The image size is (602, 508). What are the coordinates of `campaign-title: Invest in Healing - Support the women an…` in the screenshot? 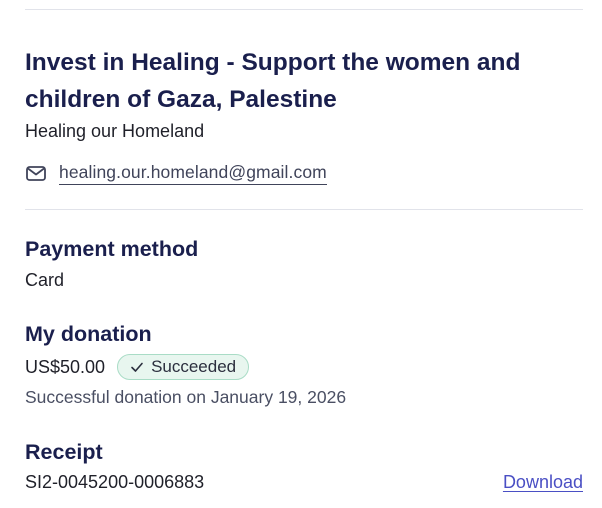 It's located at (295, 81).